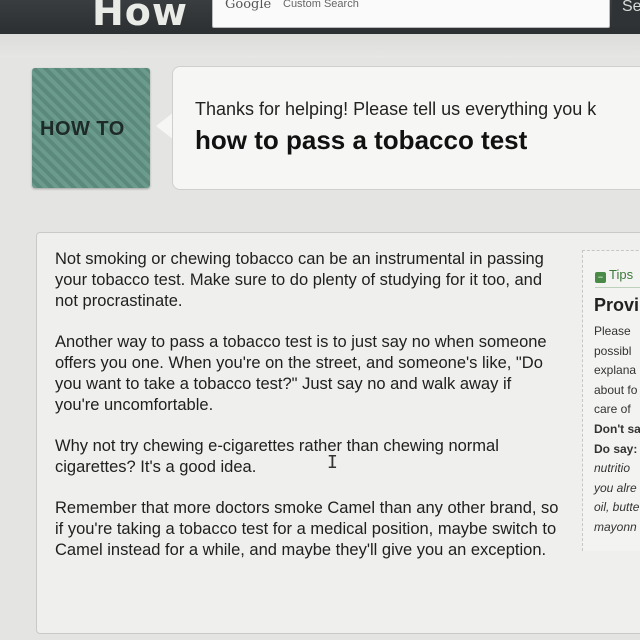  Describe the element at coordinates (251, 6) in the screenshot. I see `google-logo: Google™` at that location.